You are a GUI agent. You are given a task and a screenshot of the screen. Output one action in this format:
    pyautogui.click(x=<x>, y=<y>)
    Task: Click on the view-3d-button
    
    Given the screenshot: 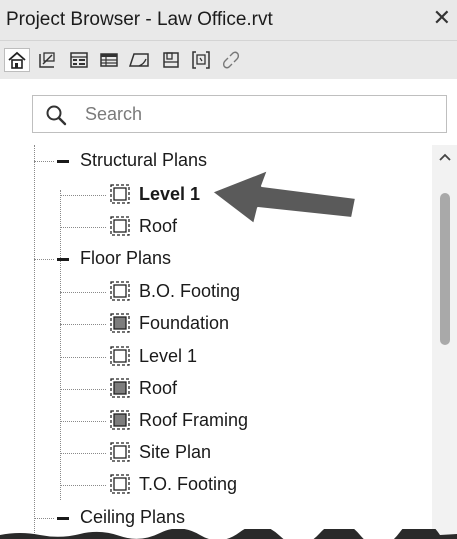 What is the action you would take?
    pyautogui.click(x=47, y=60)
    